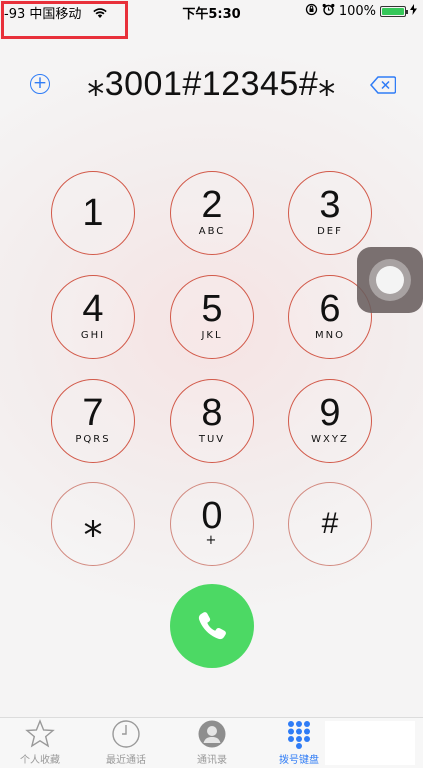  What do you see at coordinates (212, 734) in the screenshot?
I see `contact-icon` at bounding box center [212, 734].